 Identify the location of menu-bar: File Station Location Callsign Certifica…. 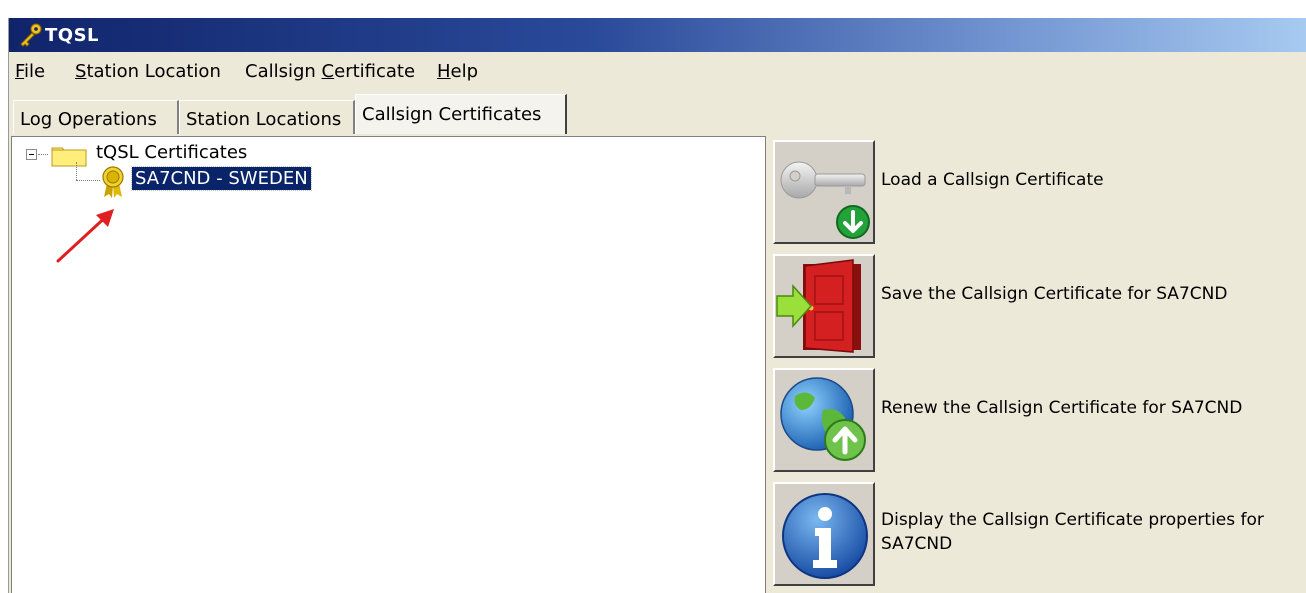
(657, 72).